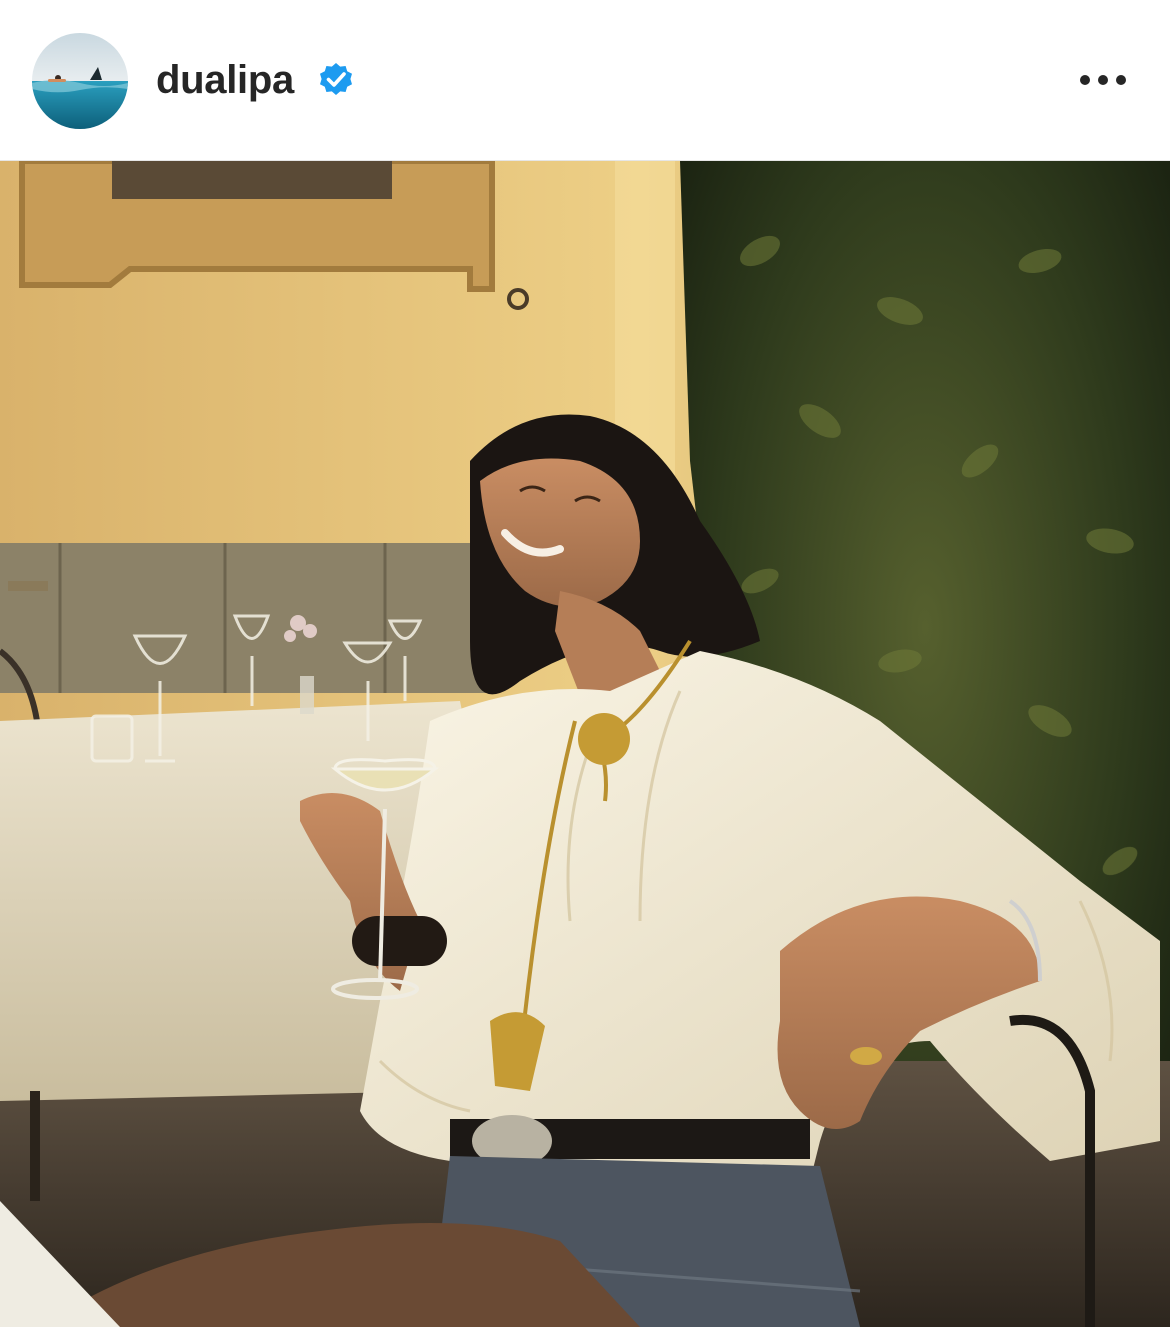 This screenshot has width=1170, height=1327. What do you see at coordinates (225, 80) in the screenshot?
I see `username: dualipa` at bounding box center [225, 80].